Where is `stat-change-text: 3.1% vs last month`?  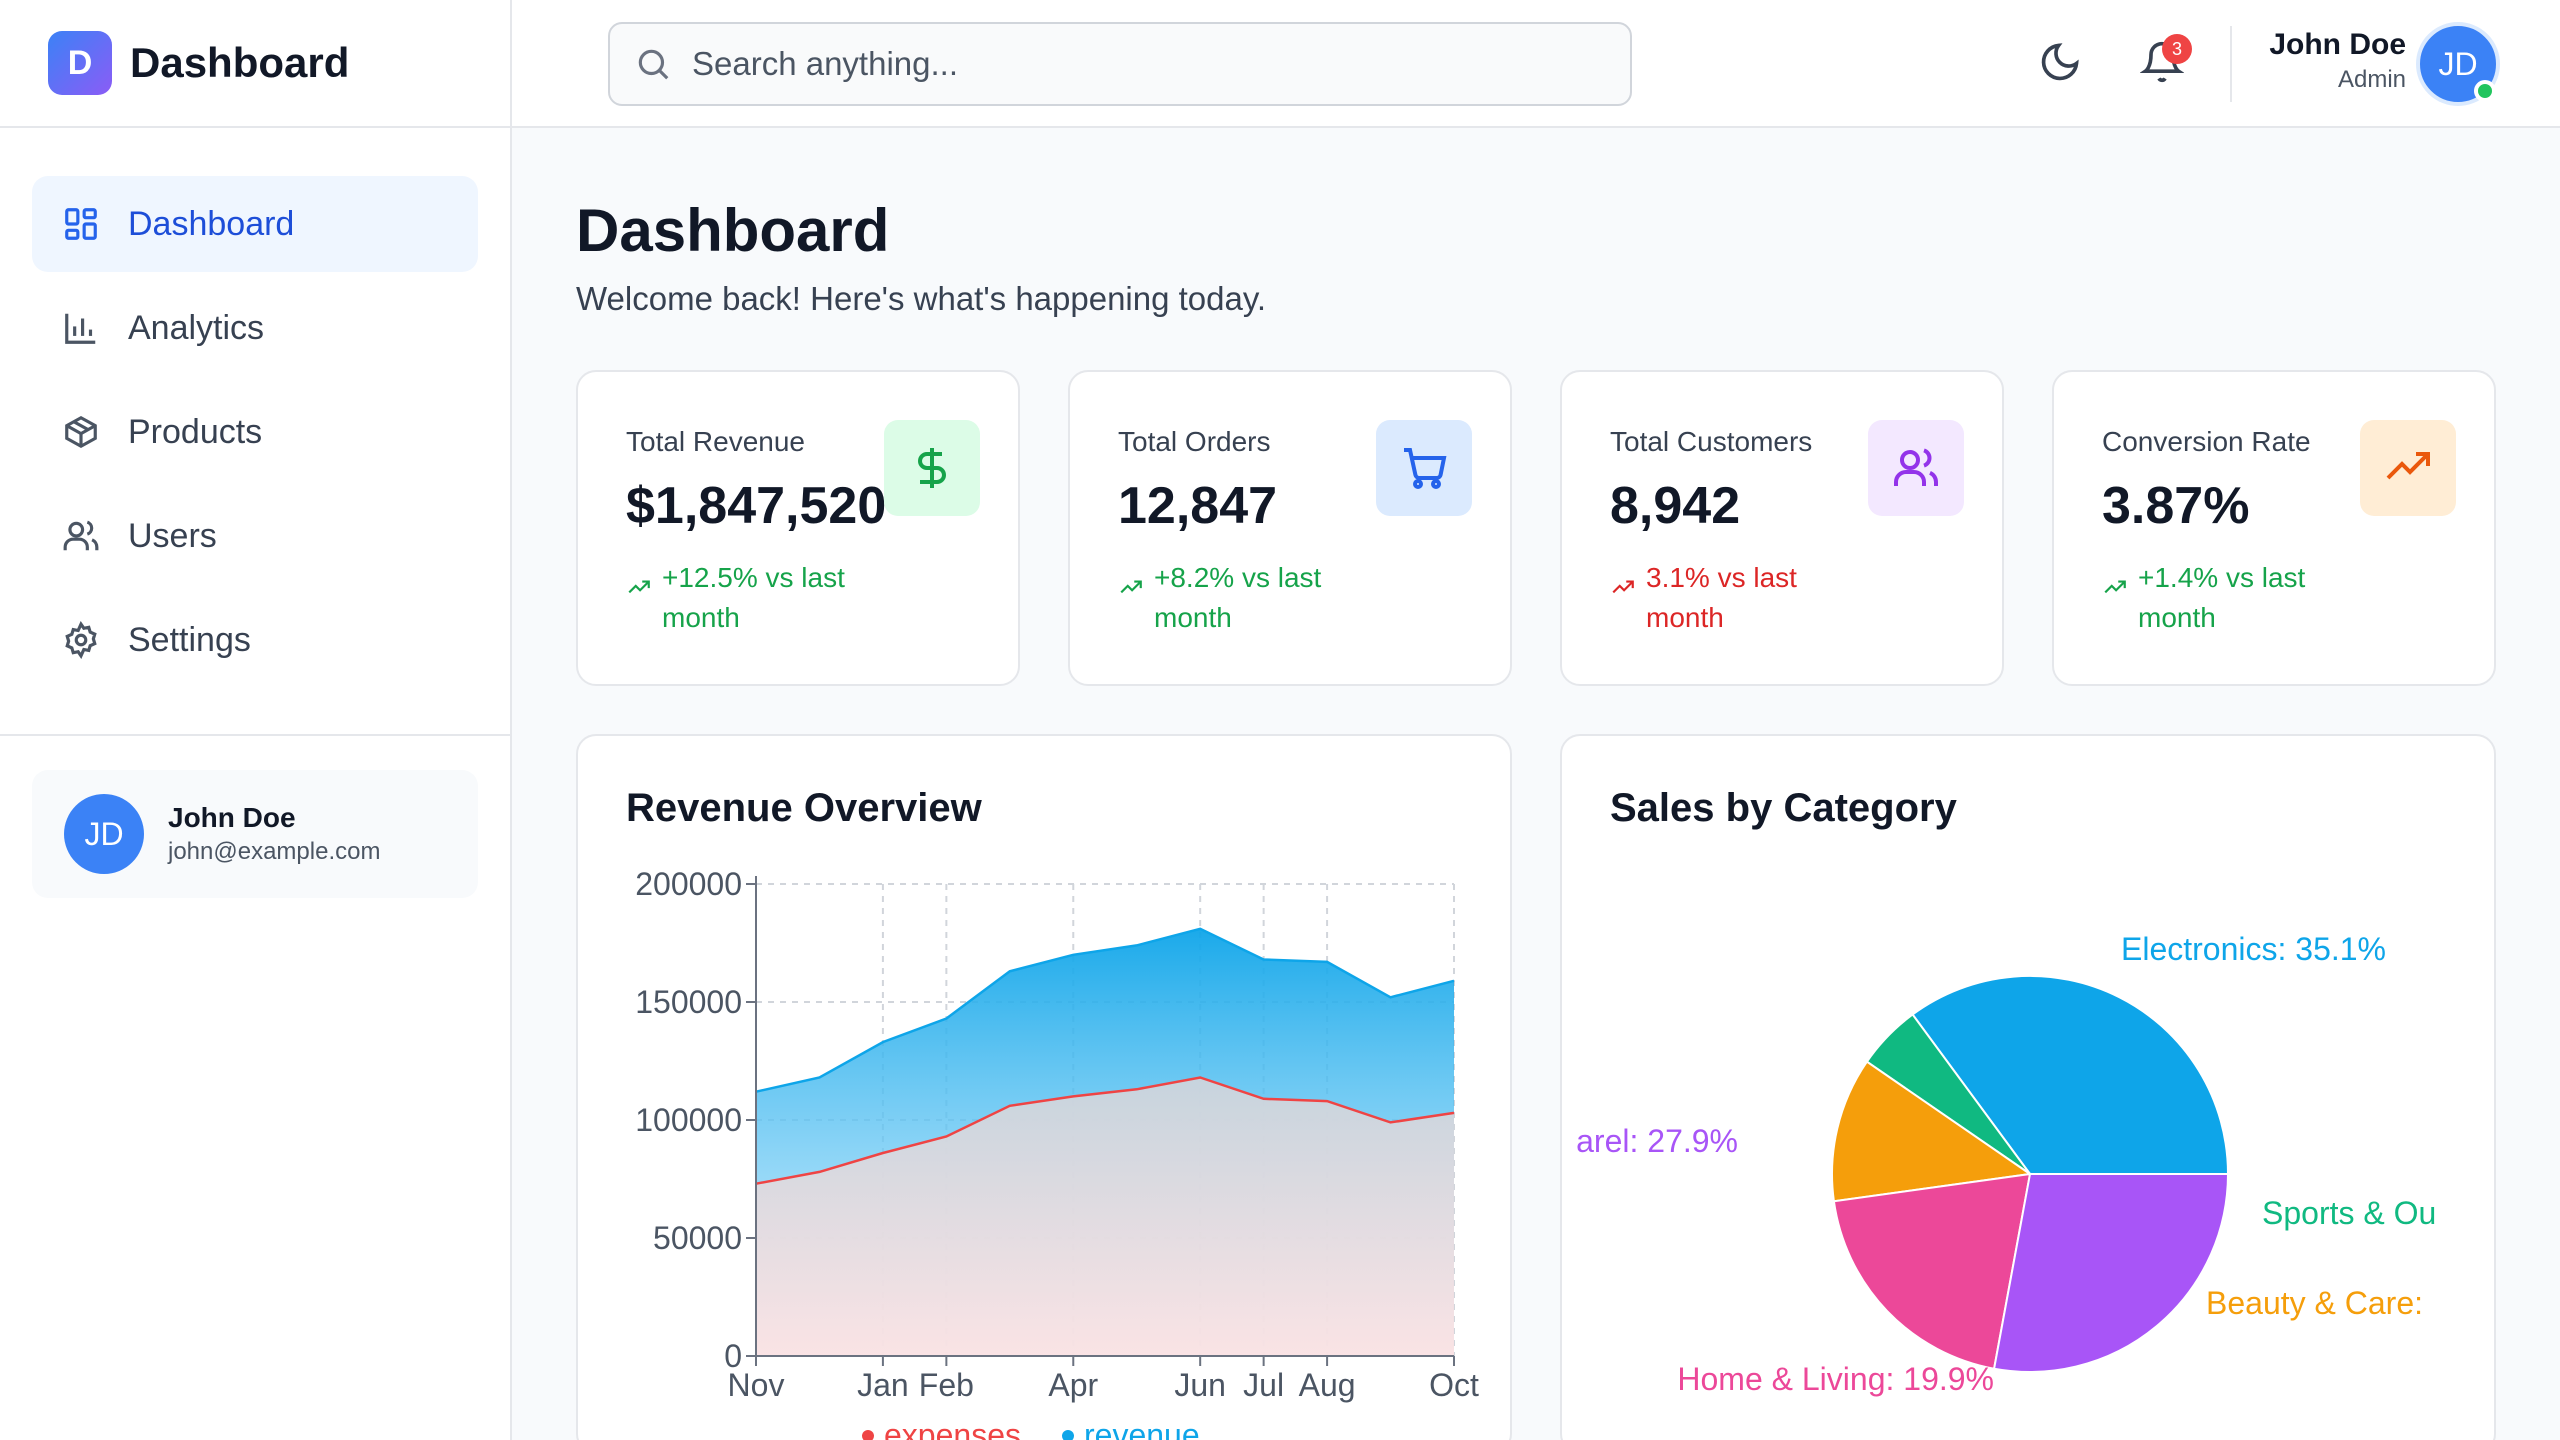 stat-change-text: 3.1% vs last month is located at coordinates (1721, 597).